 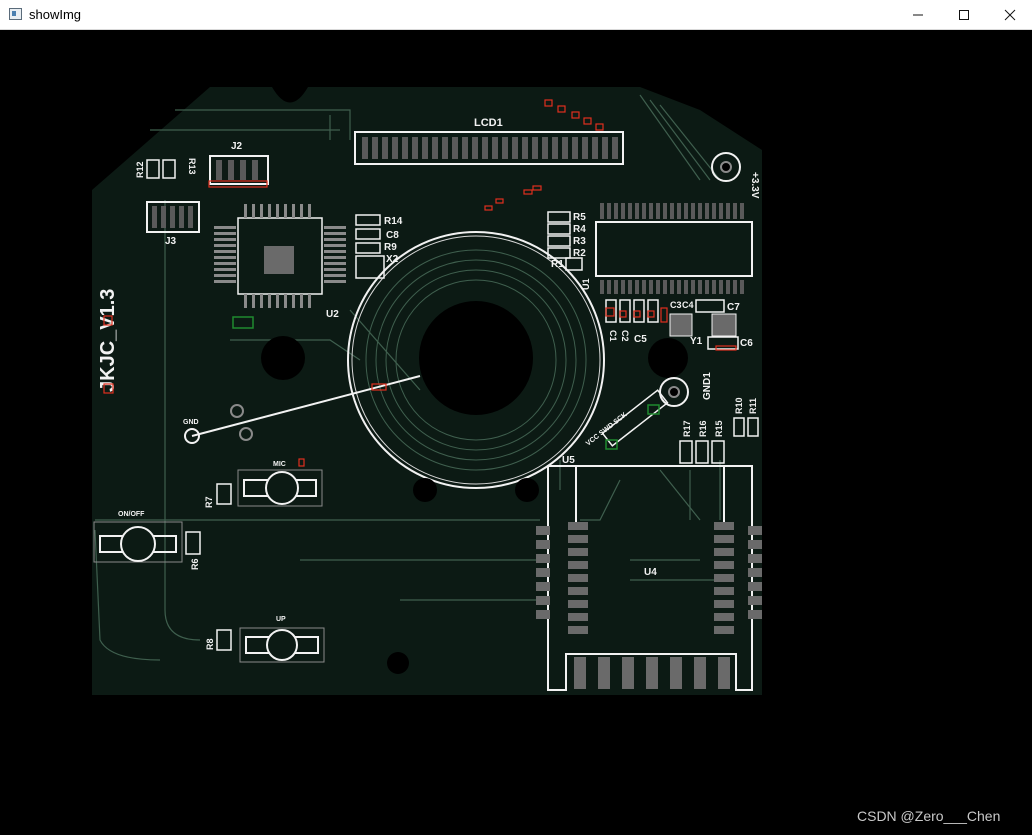 I want to click on label-c7: C7, so click(x=733, y=307).